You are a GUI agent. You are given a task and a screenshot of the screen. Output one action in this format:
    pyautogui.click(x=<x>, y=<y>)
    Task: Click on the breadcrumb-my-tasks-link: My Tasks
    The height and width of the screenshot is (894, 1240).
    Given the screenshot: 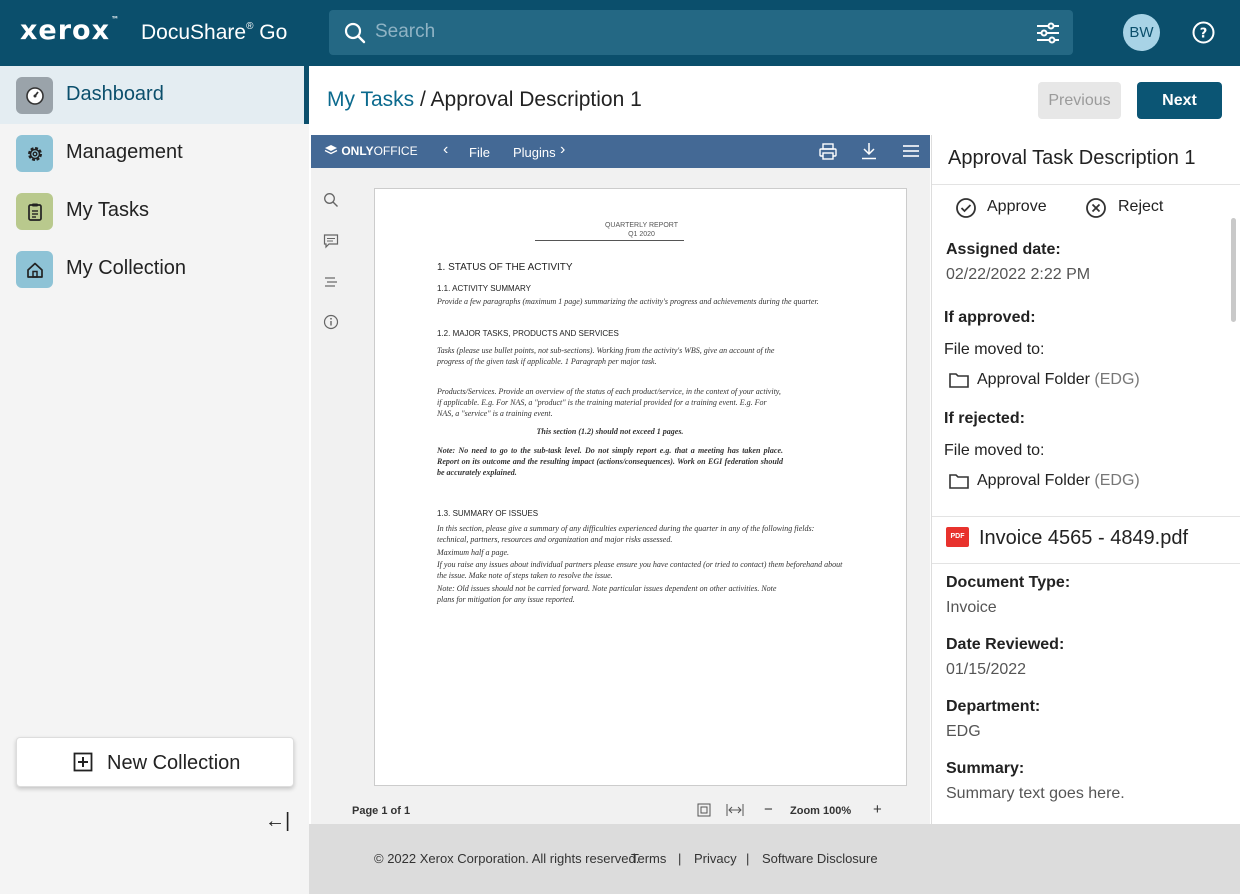 What is the action you would take?
    pyautogui.click(x=370, y=99)
    